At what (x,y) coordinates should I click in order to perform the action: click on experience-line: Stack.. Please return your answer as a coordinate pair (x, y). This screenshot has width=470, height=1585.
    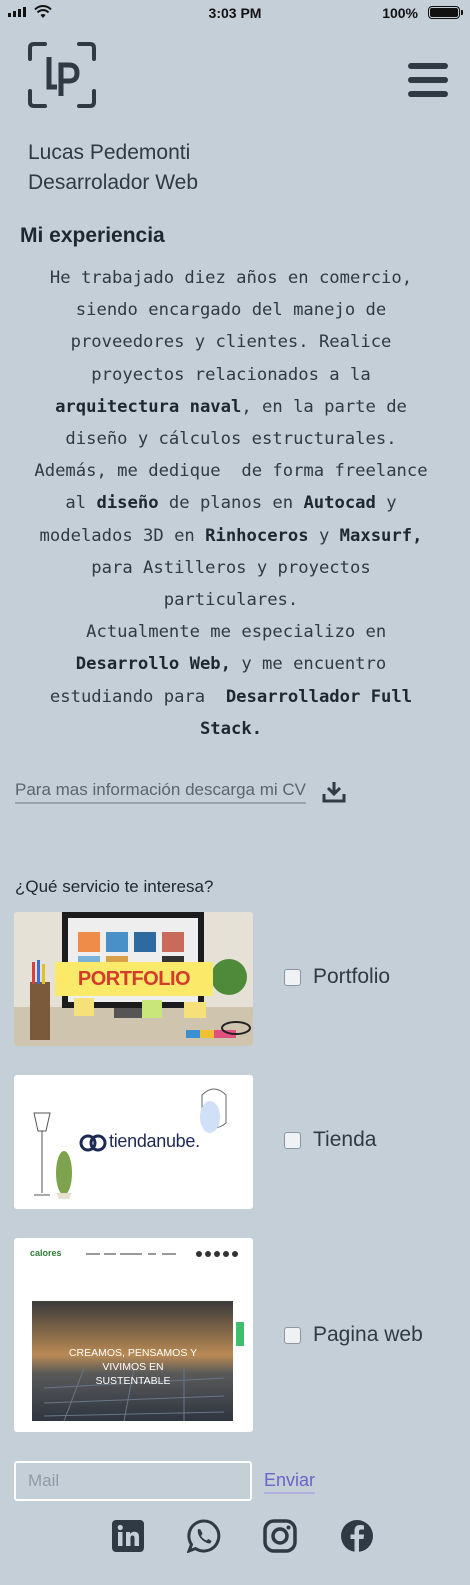
    Looking at the image, I should click on (231, 729).